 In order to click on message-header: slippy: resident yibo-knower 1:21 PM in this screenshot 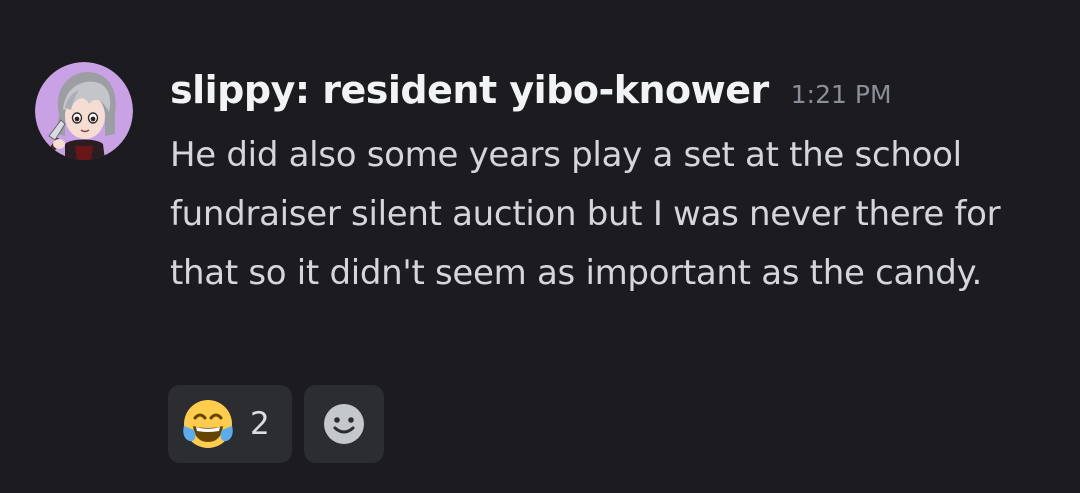, I will do `click(531, 95)`.